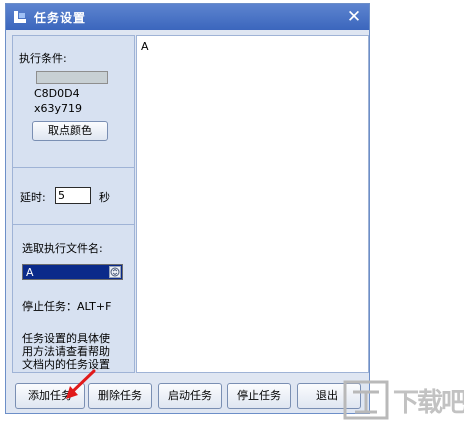  I want to click on stop-hotkey-text: 停止任务：ALT+F, so click(67, 306).